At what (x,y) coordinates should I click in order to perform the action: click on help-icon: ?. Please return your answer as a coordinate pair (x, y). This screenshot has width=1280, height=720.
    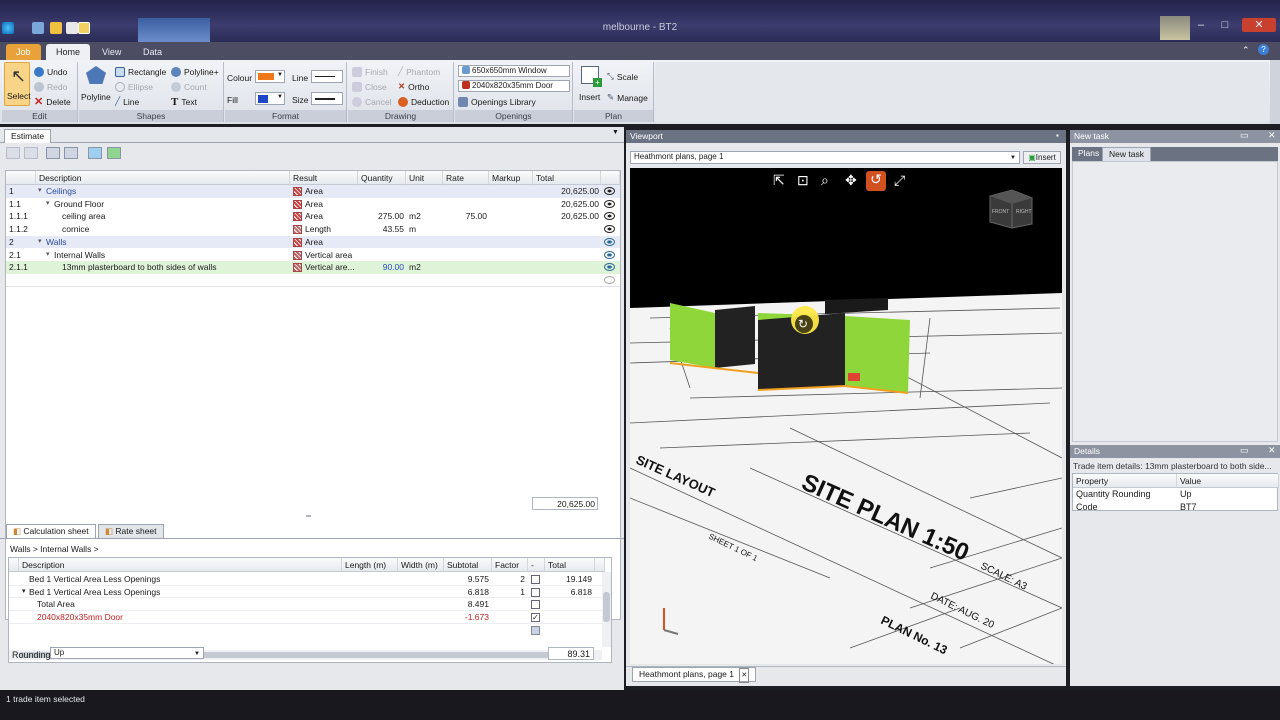
    Looking at the image, I should click on (1263, 49).